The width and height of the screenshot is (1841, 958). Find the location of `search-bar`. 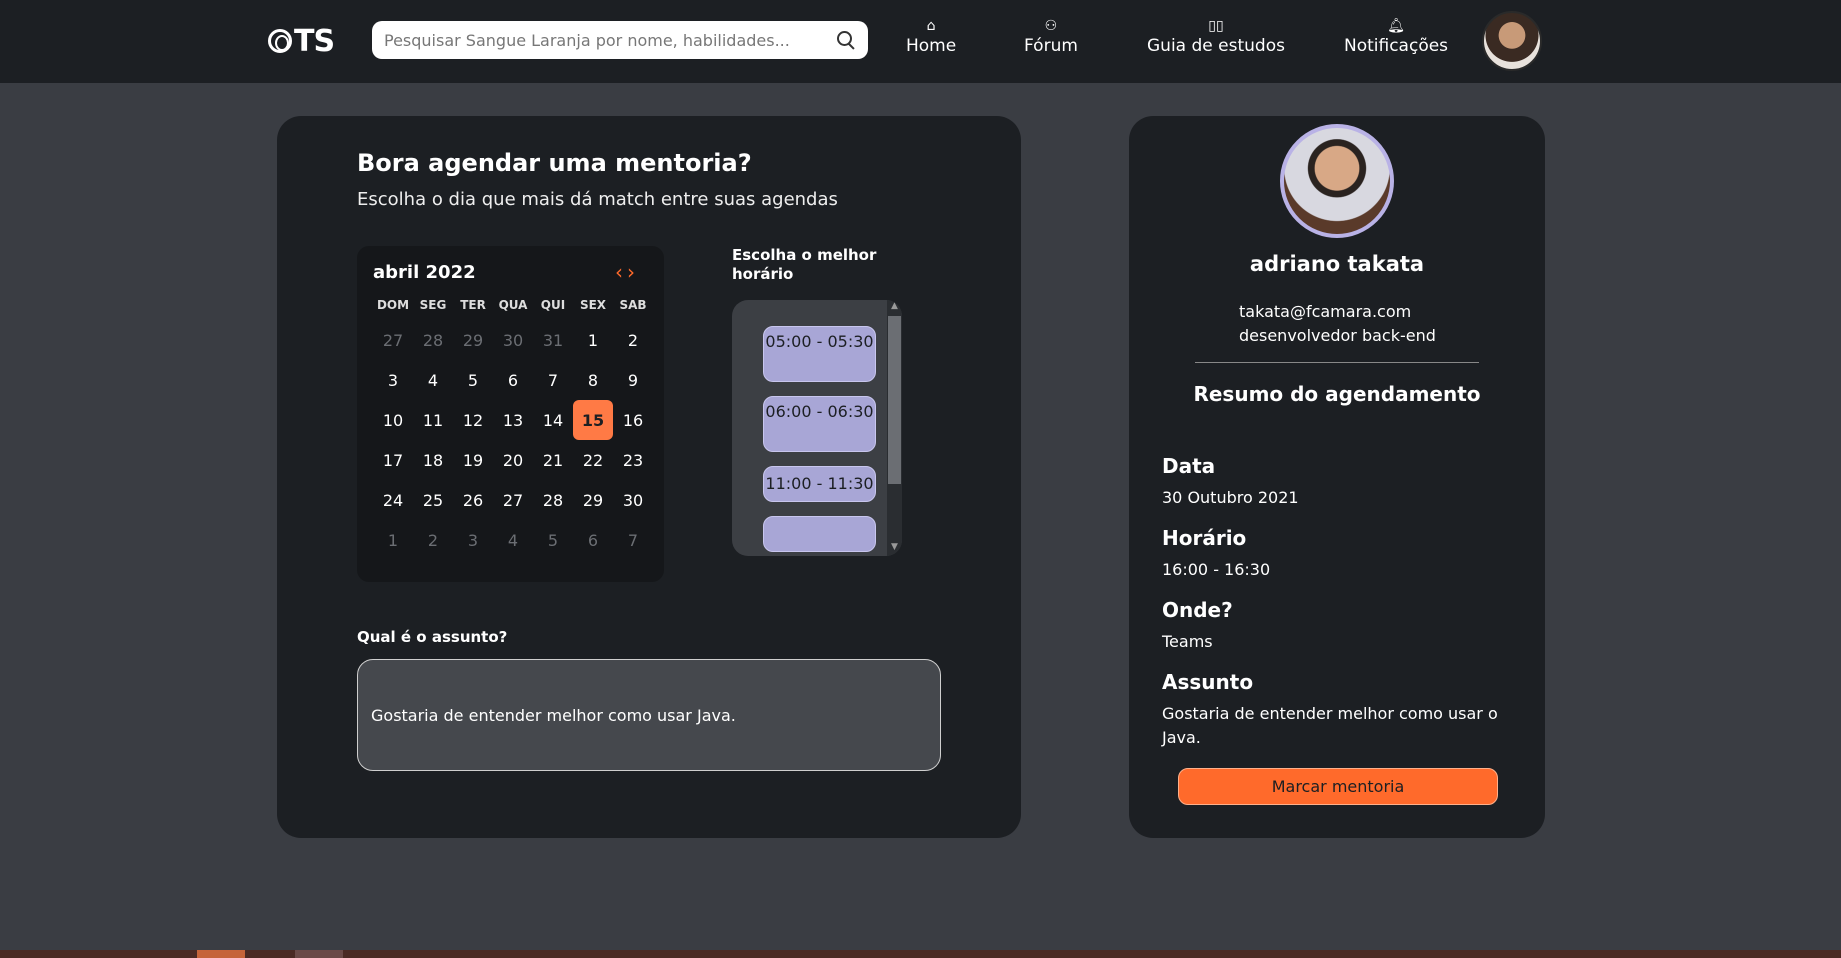

search-bar is located at coordinates (620, 40).